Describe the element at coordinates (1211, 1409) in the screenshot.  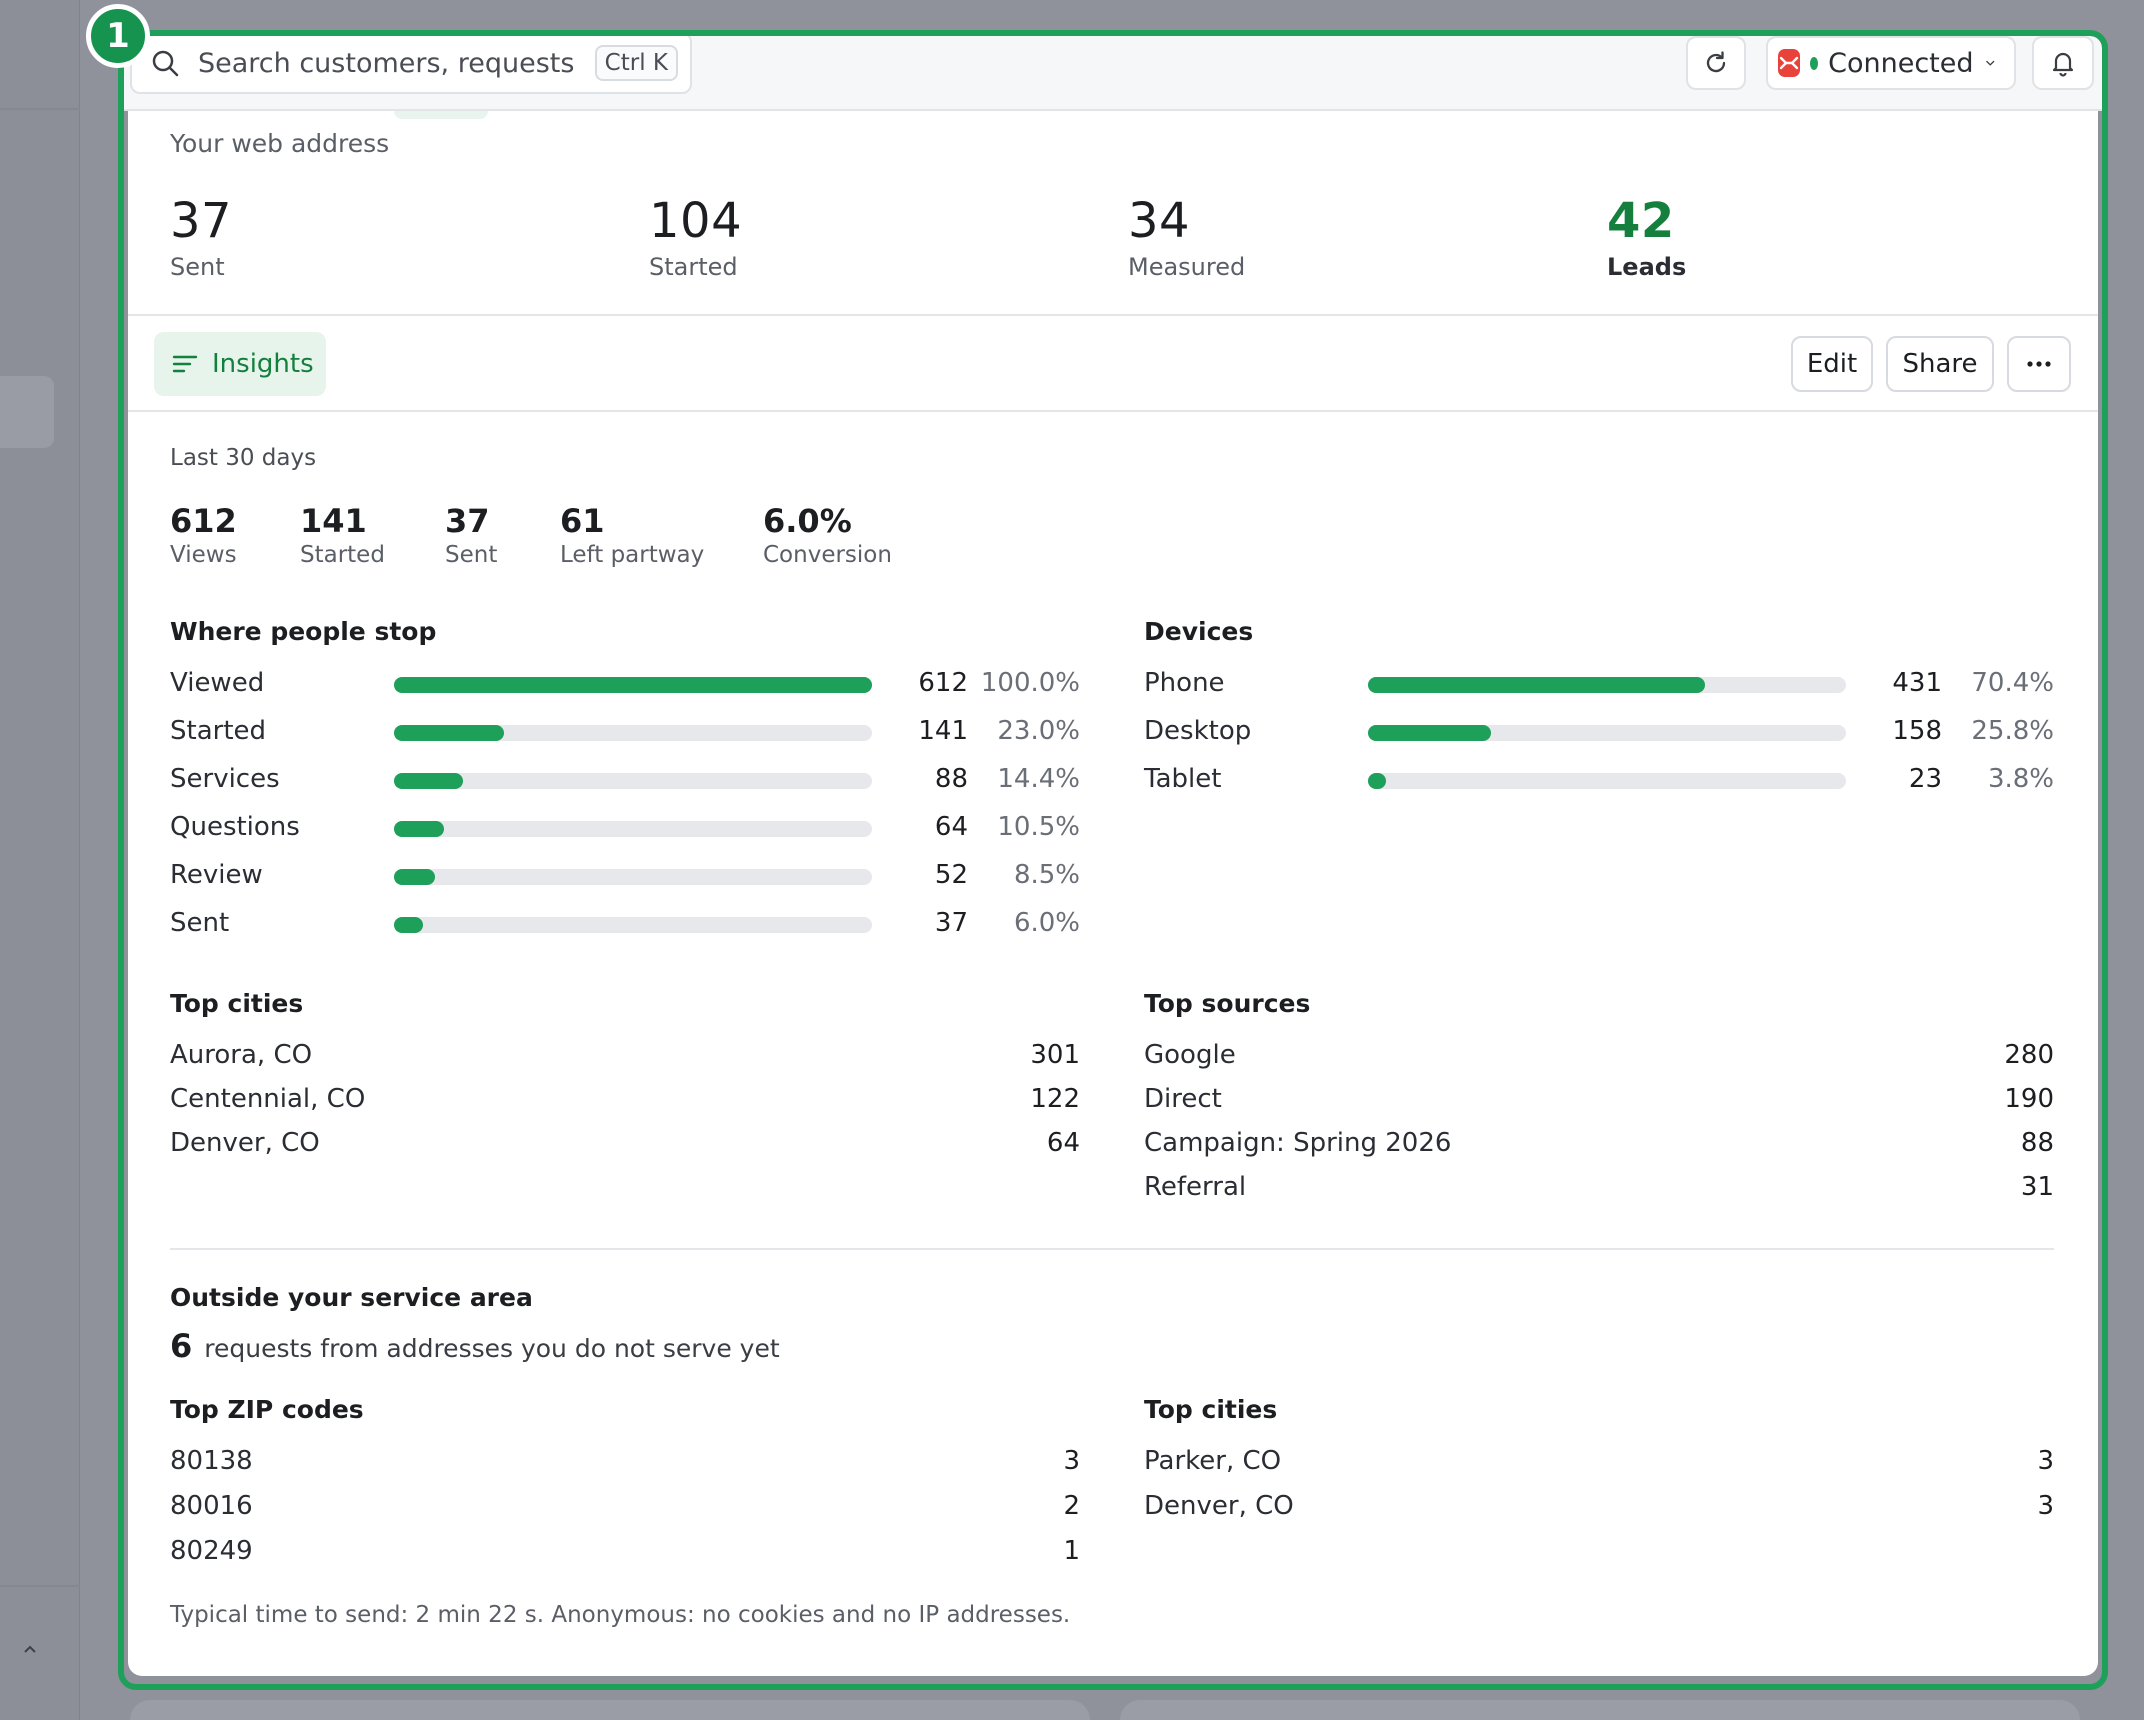
I see `outside-top-cities-title: Top cities` at that location.